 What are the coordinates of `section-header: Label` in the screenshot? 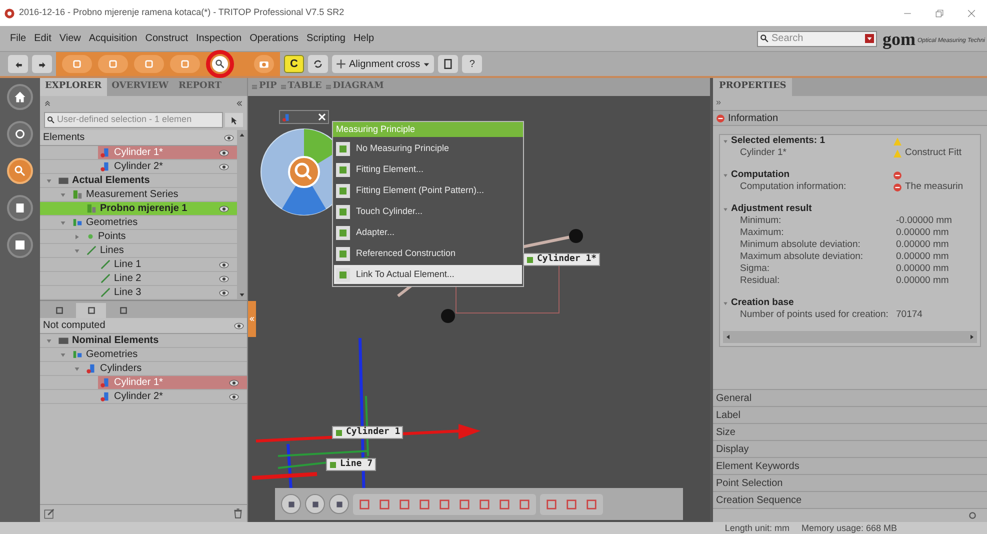 It's located at (850, 414).